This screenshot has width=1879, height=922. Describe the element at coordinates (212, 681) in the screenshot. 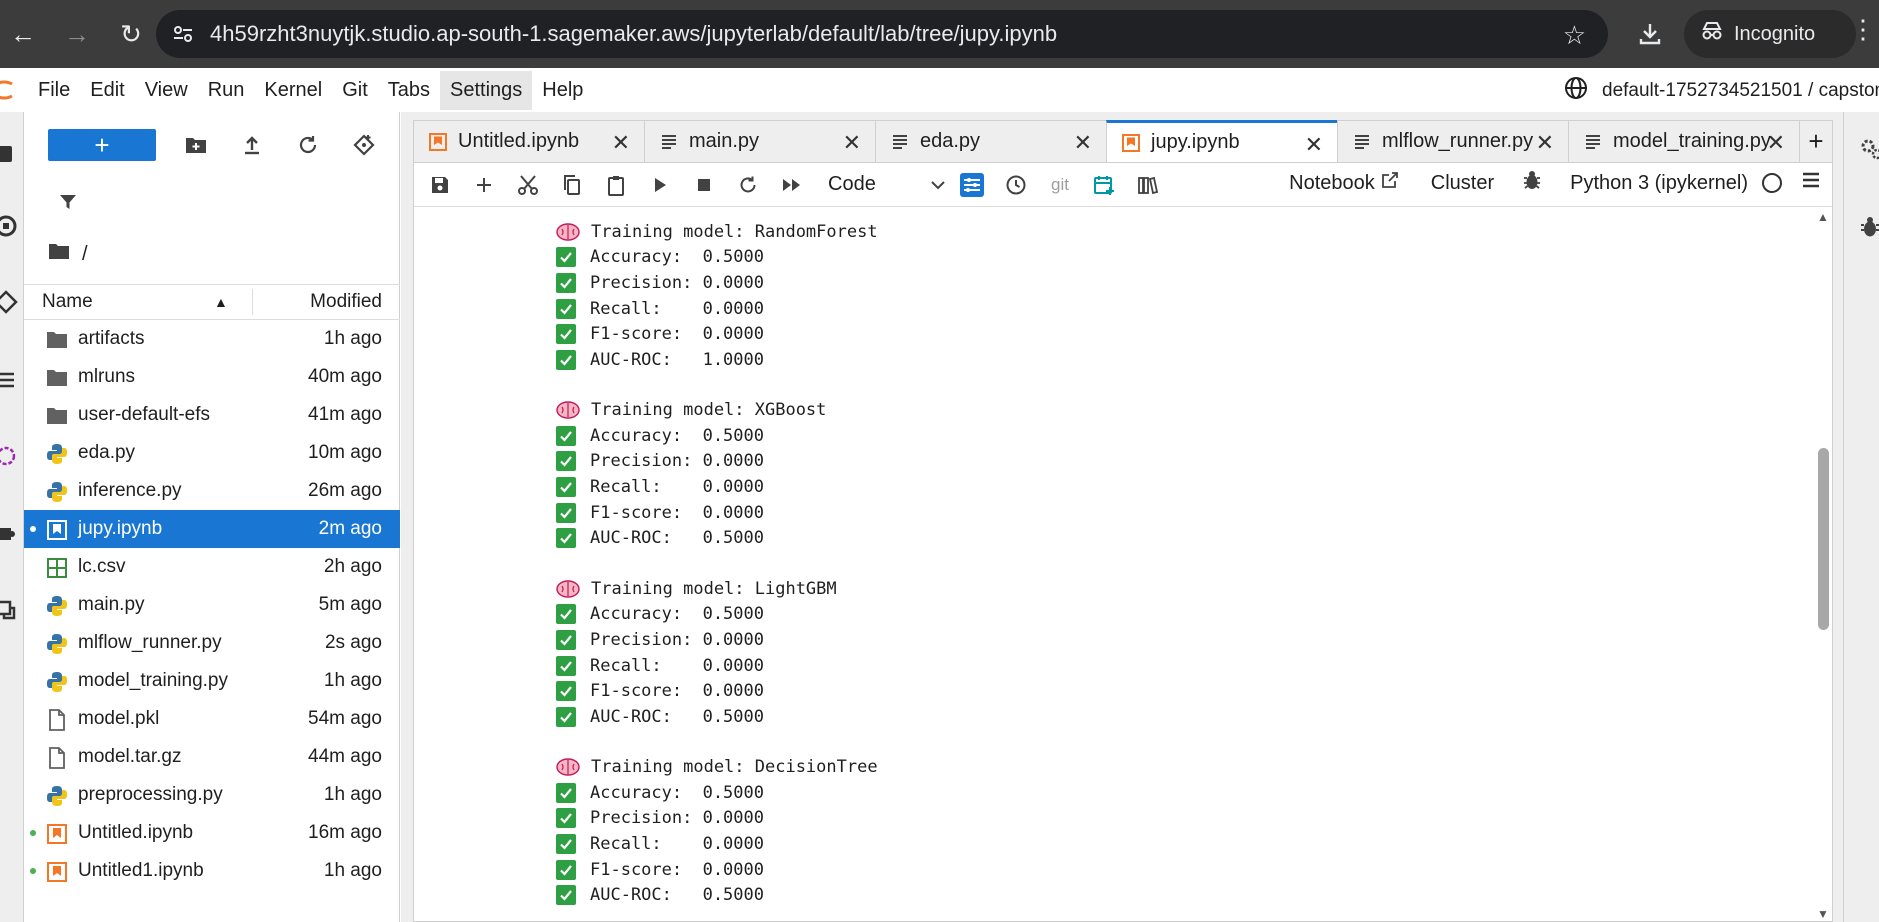

I see `file-row: model_training.py 1h ago` at that location.